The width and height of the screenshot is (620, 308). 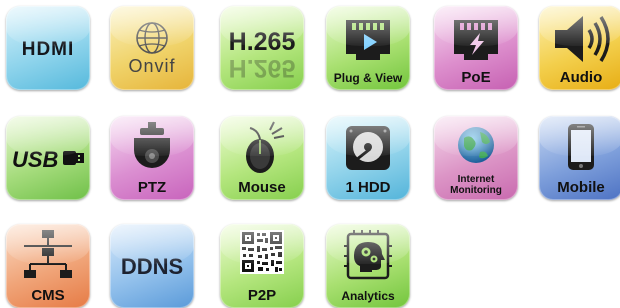 I want to click on feature-tile-poe: PoE, so click(x=476, y=48).